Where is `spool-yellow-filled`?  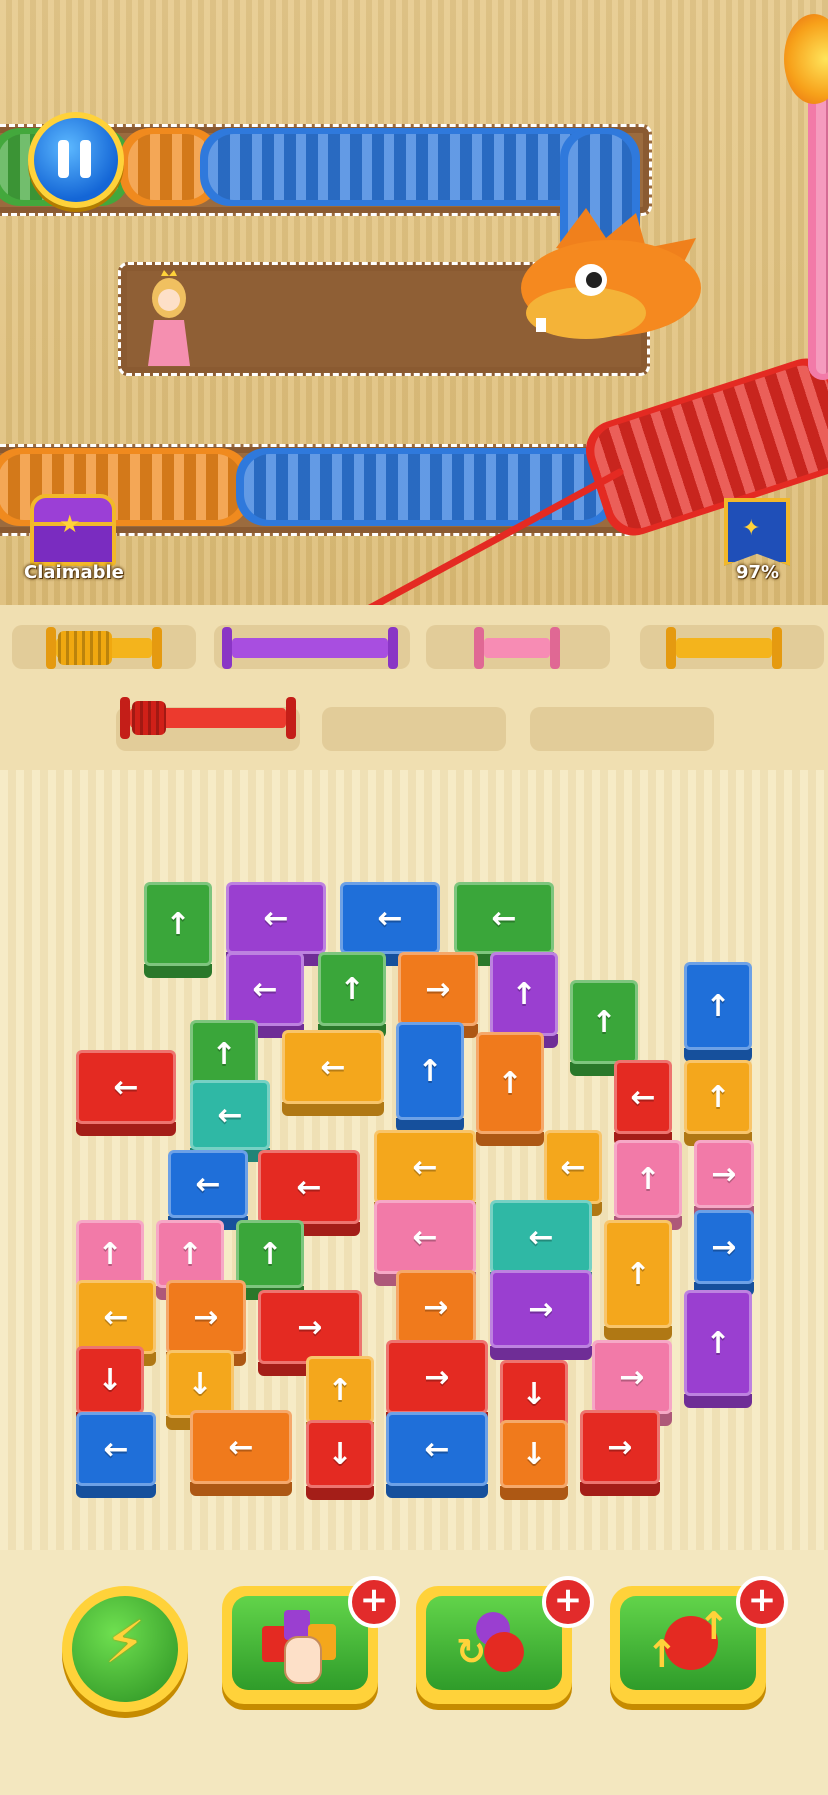 spool-yellow-filled is located at coordinates (104, 648).